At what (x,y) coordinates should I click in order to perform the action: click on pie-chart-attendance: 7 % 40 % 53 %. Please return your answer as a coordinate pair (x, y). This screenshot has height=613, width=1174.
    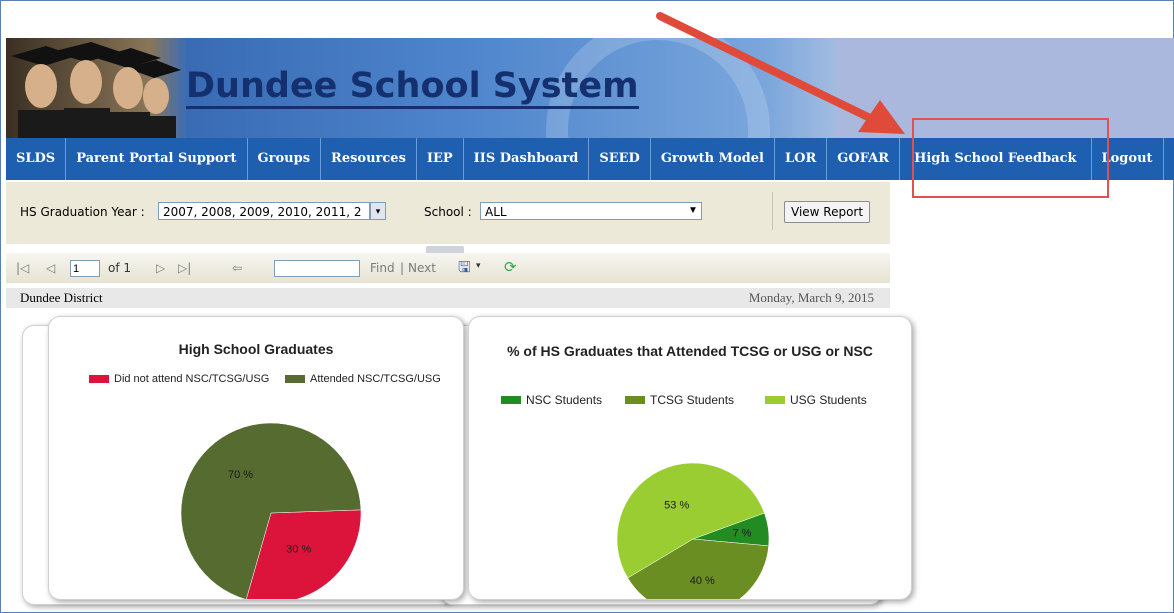
    Looking at the image, I should click on (693, 530).